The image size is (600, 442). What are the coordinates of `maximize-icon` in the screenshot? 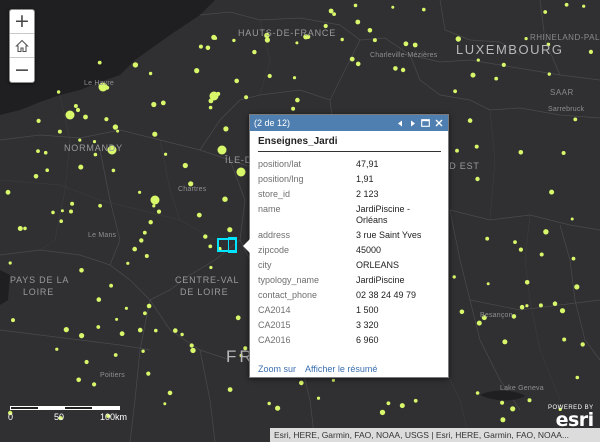 It's located at (425, 123).